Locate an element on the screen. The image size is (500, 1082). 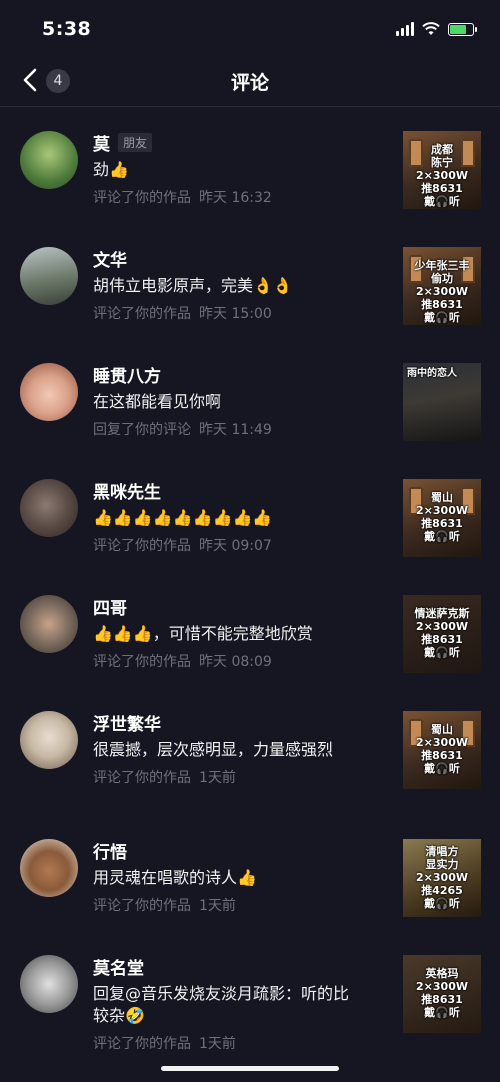
comment-text: 👍👍👍👍👍👍👍👍👍 is located at coordinates (183, 517).